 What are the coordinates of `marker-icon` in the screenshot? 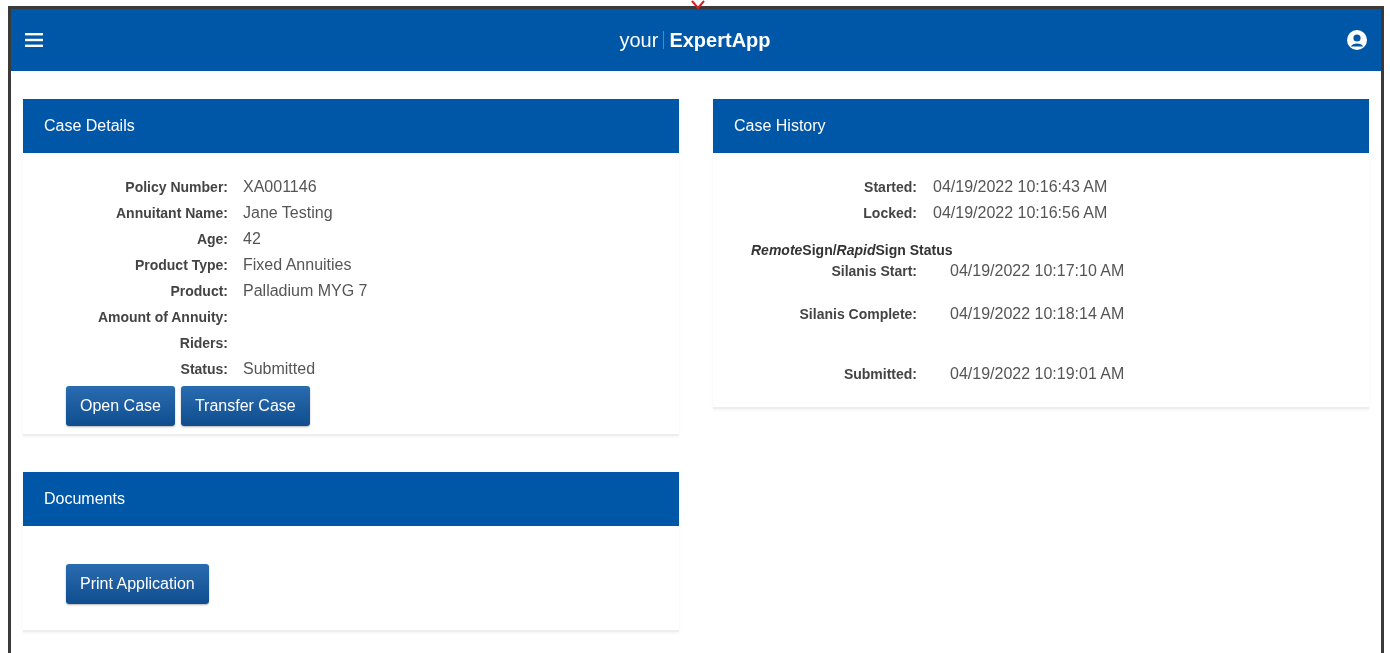 It's located at (698, 5).